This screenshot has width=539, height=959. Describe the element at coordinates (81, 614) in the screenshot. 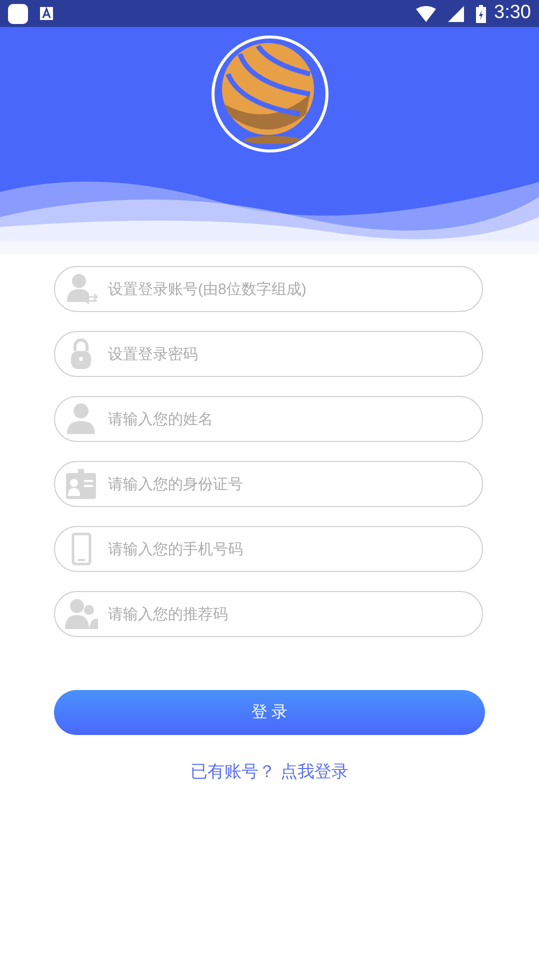

I see `people-icon` at that location.